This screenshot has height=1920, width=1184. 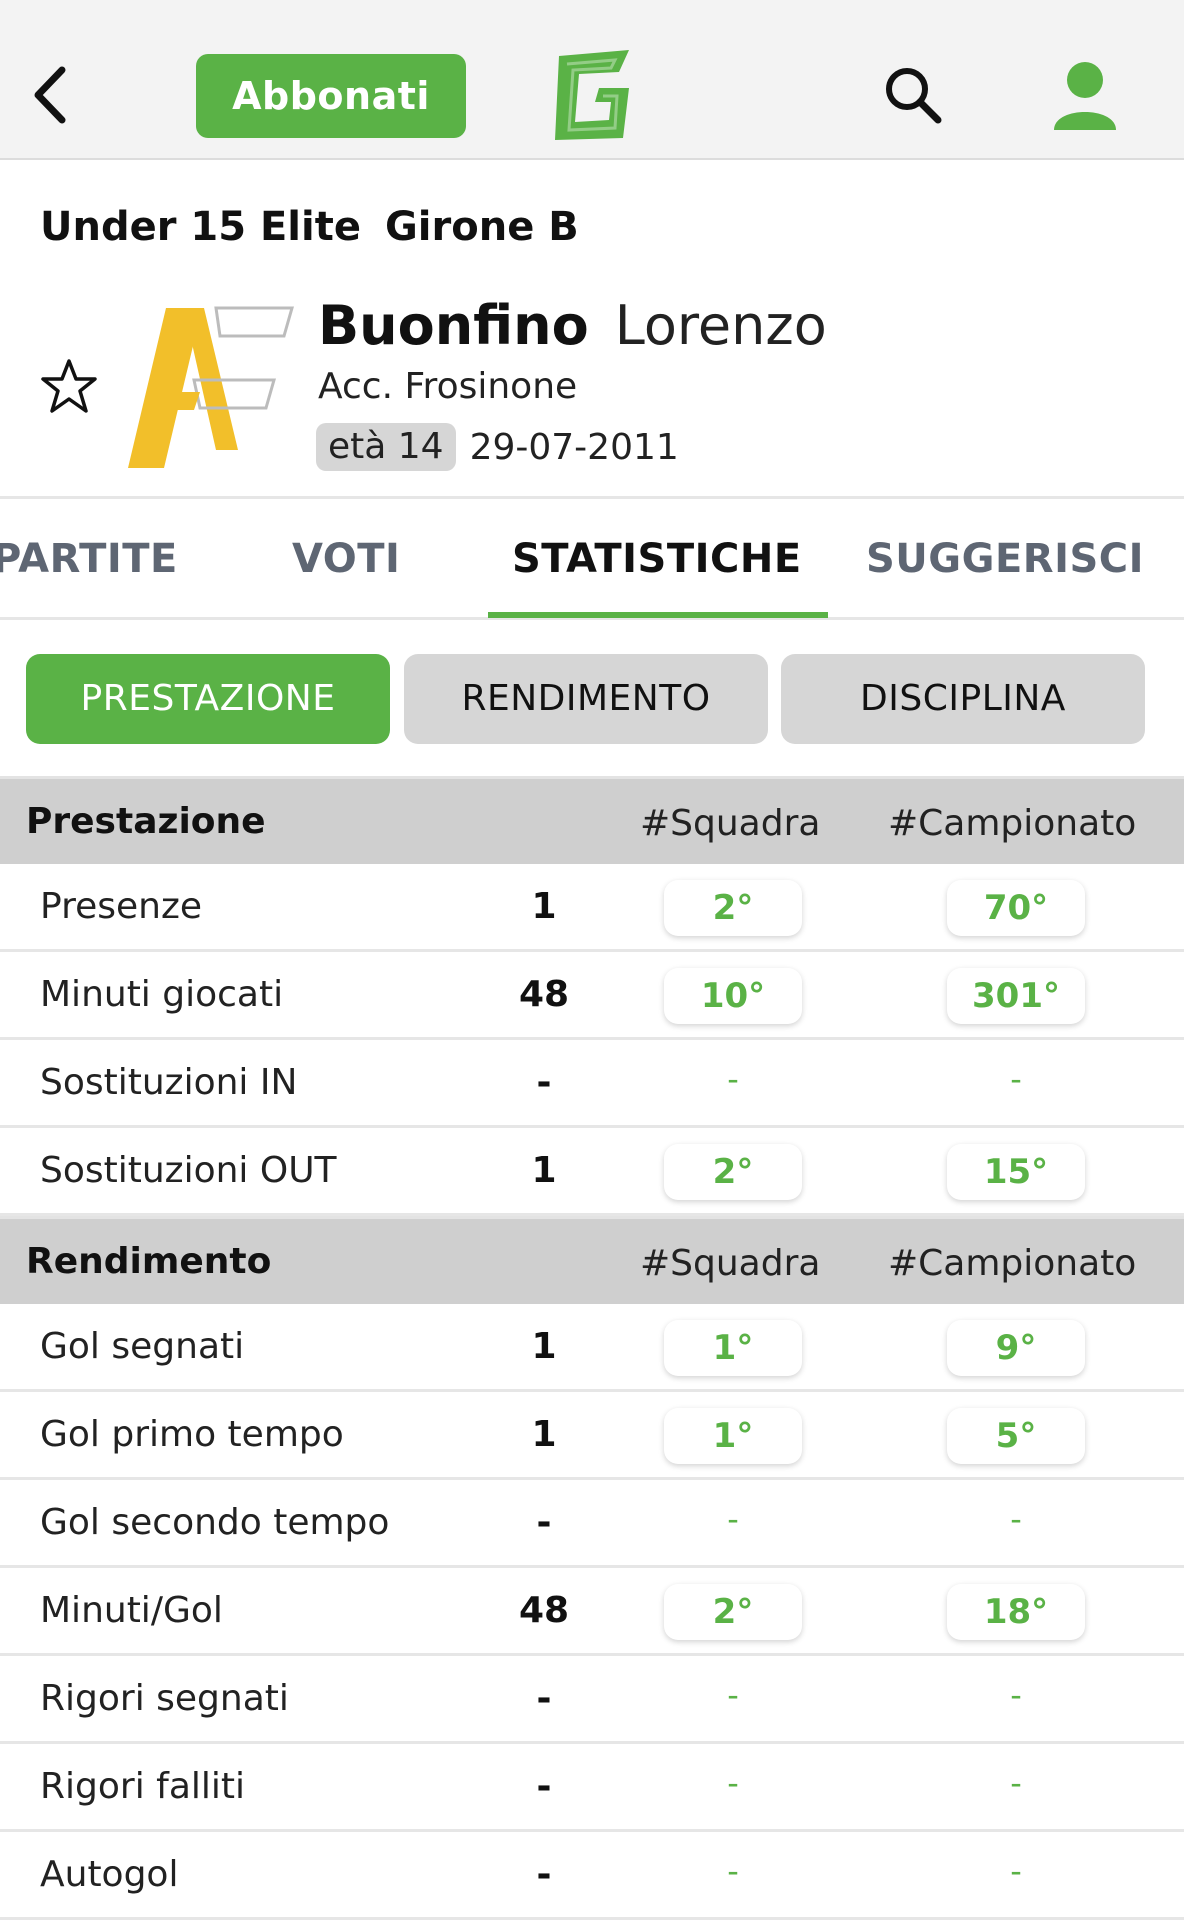 What do you see at coordinates (586, 699) in the screenshot?
I see `segment-rendimento: RENDIMENTO` at bounding box center [586, 699].